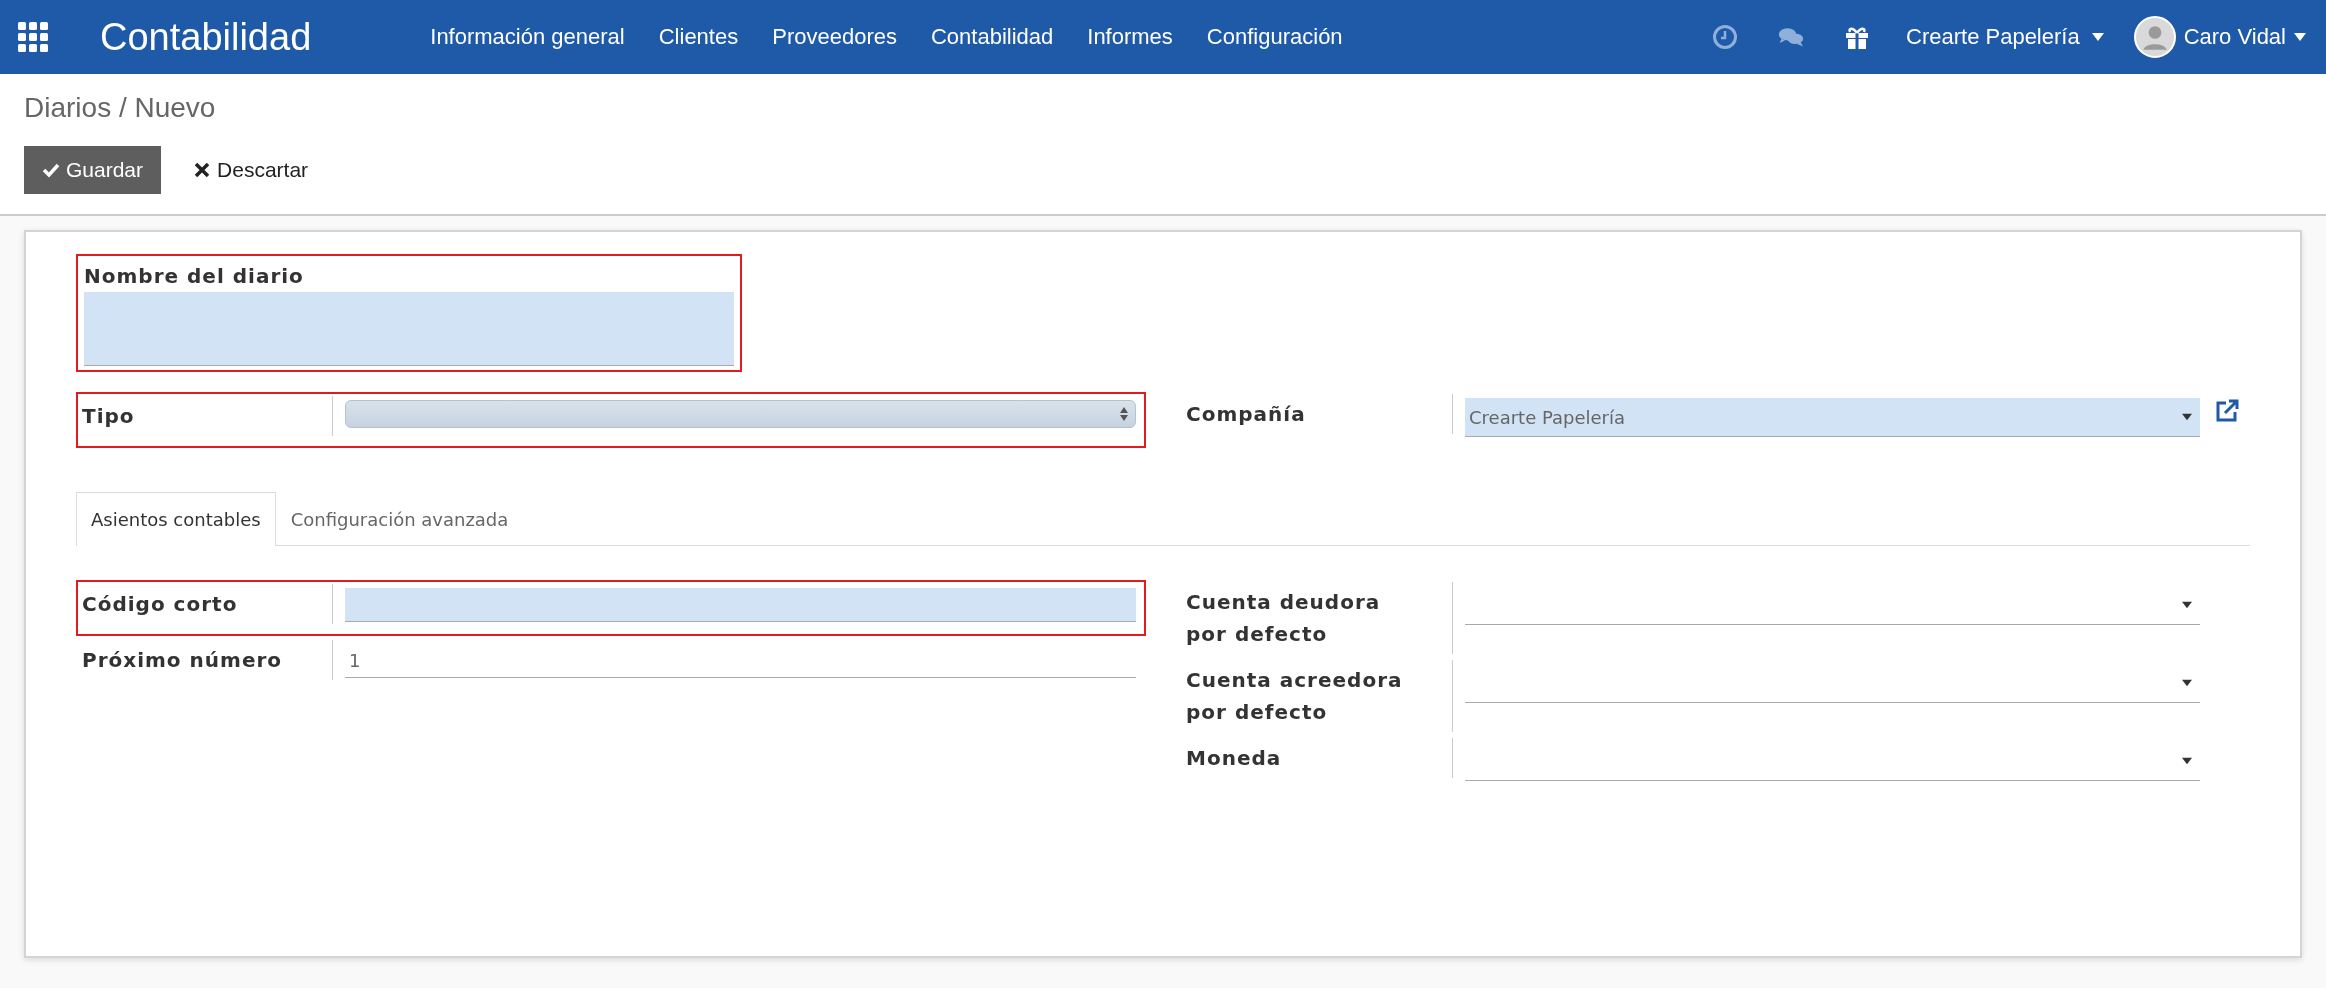 This screenshot has height=988, width=2326. Describe the element at coordinates (183, 660) in the screenshot. I see `field-label: Próximo número` at that location.